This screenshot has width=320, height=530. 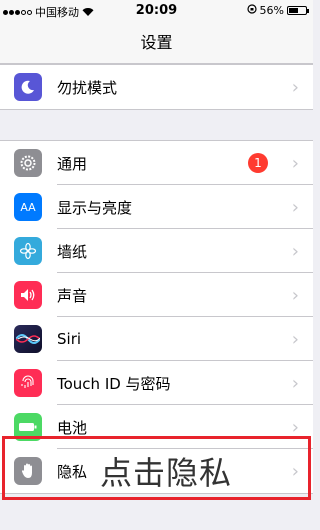 I want to click on siri-icon, so click(x=28, y=339).